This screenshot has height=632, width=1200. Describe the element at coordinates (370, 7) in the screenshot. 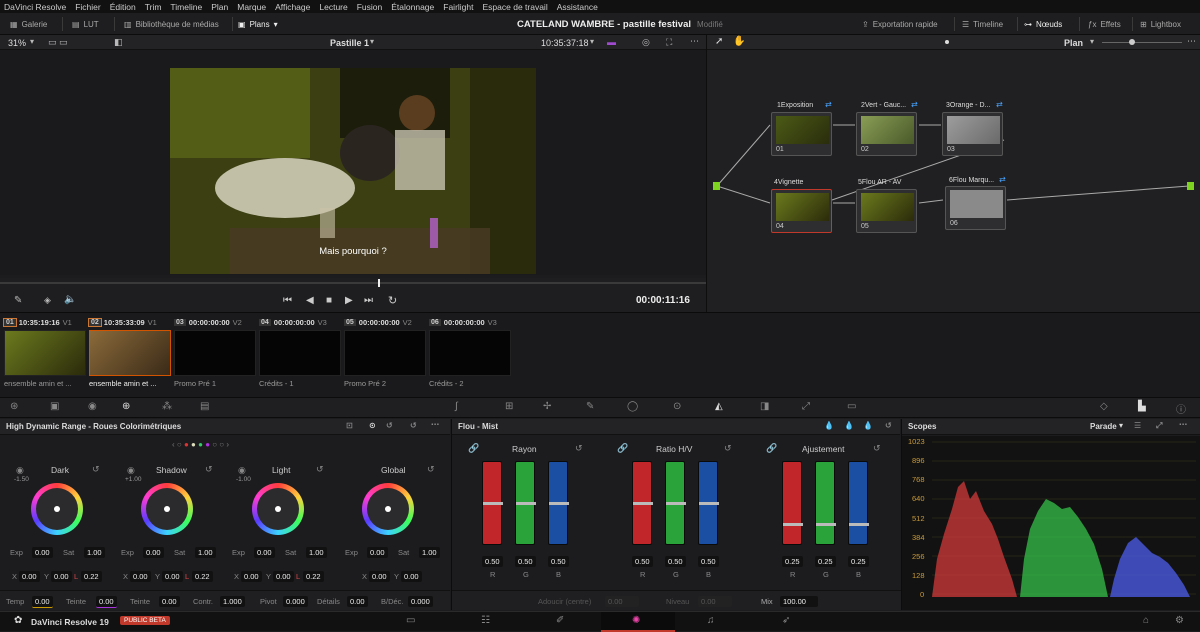

I see `menu-item: Fusion` at that location.